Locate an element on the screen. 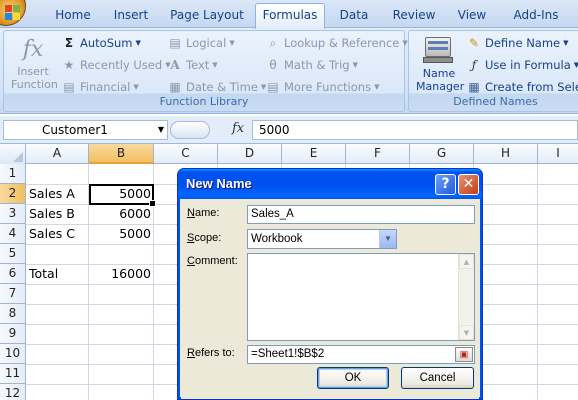 Image resolution: width=578 pixels, height=400 pixels. text-button: A Text ▼ is located at coordinates (193, 65).